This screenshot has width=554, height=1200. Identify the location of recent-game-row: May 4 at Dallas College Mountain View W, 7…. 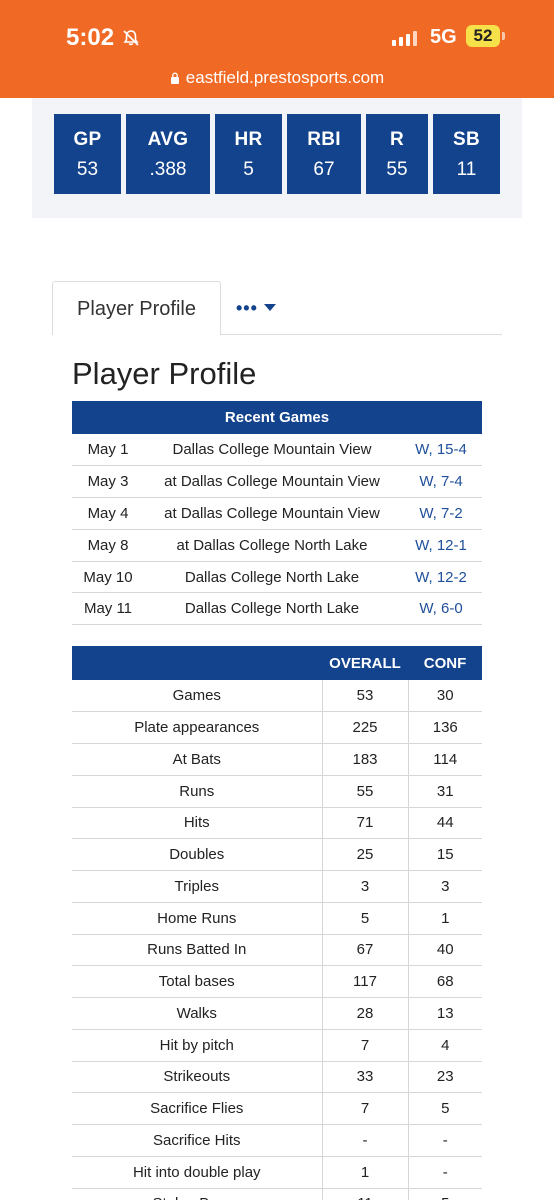
(277, 513).